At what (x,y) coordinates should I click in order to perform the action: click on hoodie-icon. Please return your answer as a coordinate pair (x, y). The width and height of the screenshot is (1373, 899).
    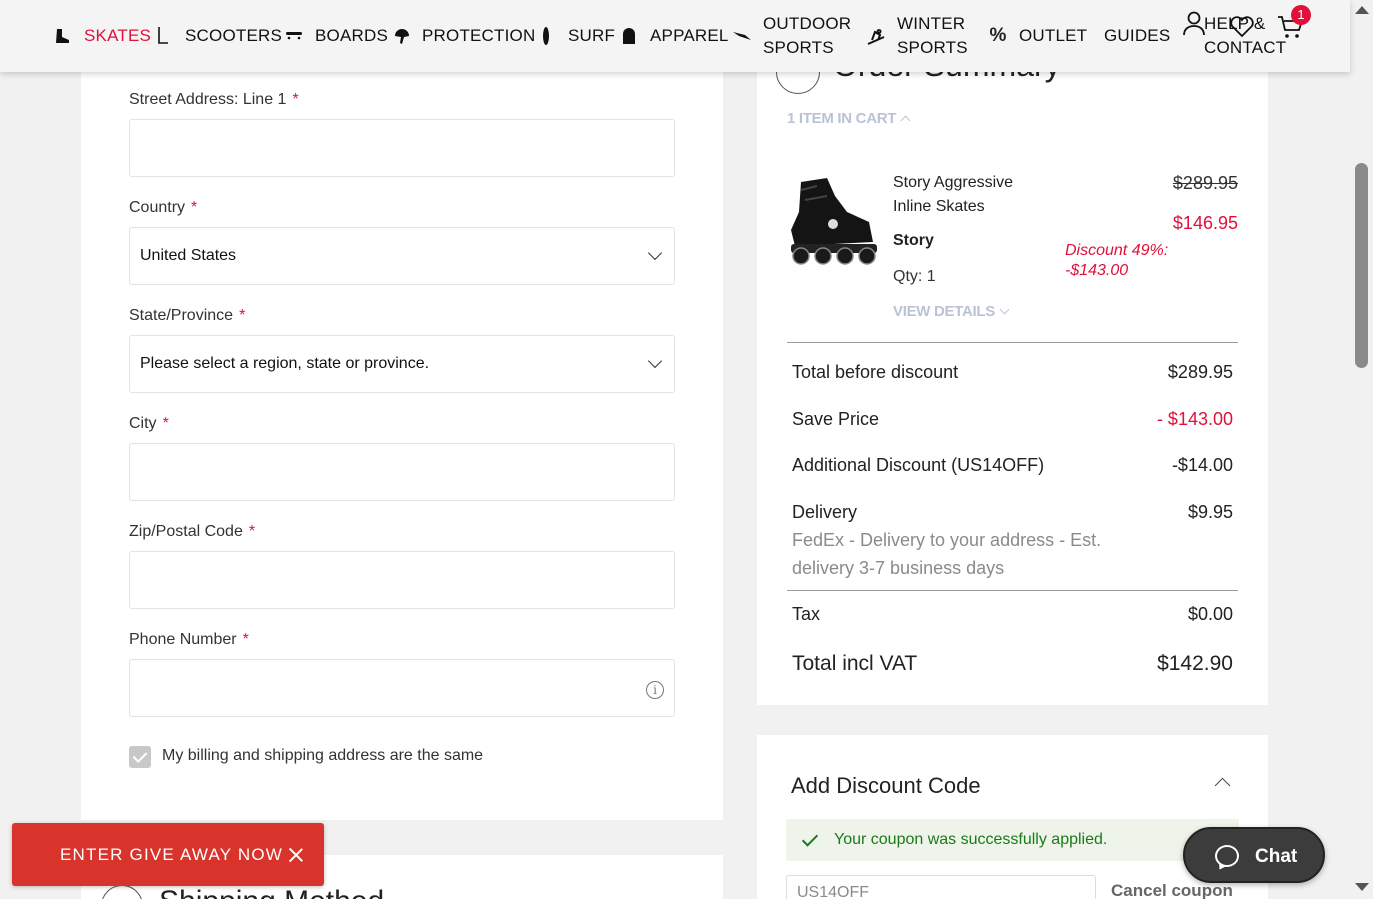
    Looking at the image, I should click on (629, 36).